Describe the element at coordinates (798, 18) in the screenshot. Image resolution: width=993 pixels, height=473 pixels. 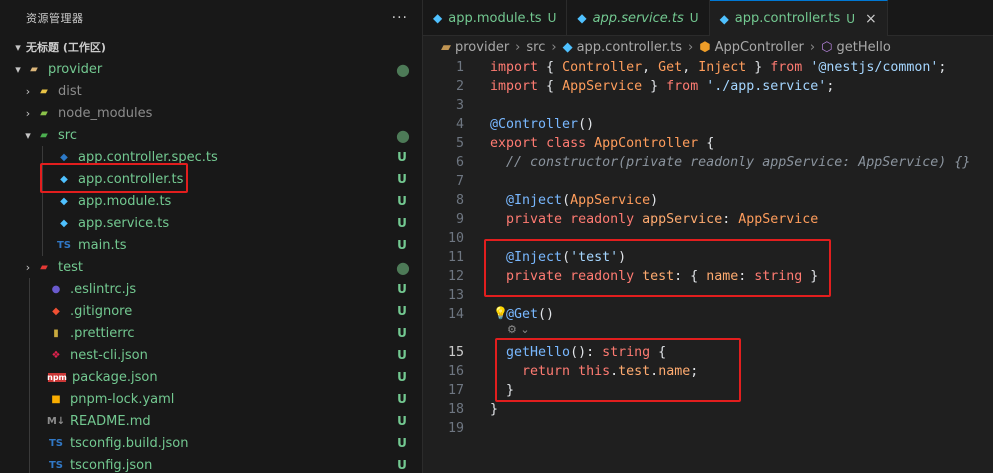
I see `tab-app-controller: ◆ app.controller.ts U ×` at that location.